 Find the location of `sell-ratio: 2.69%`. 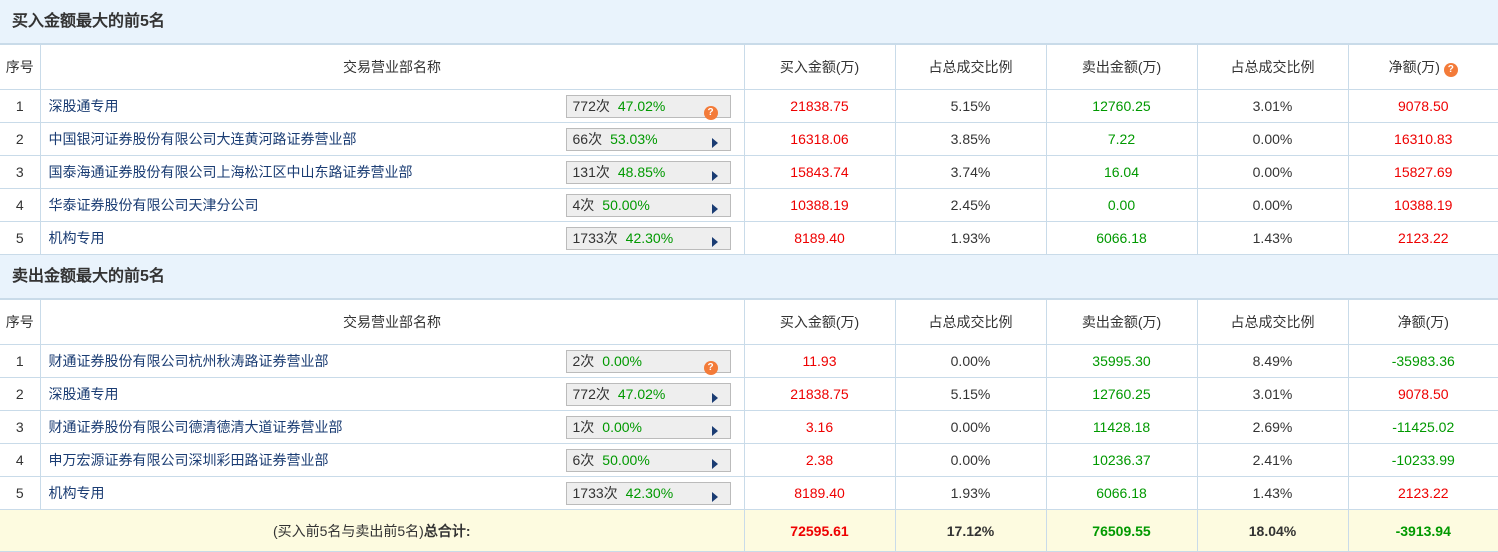

sell-ratio: 2.69% is located at coordinates (1272, 427).